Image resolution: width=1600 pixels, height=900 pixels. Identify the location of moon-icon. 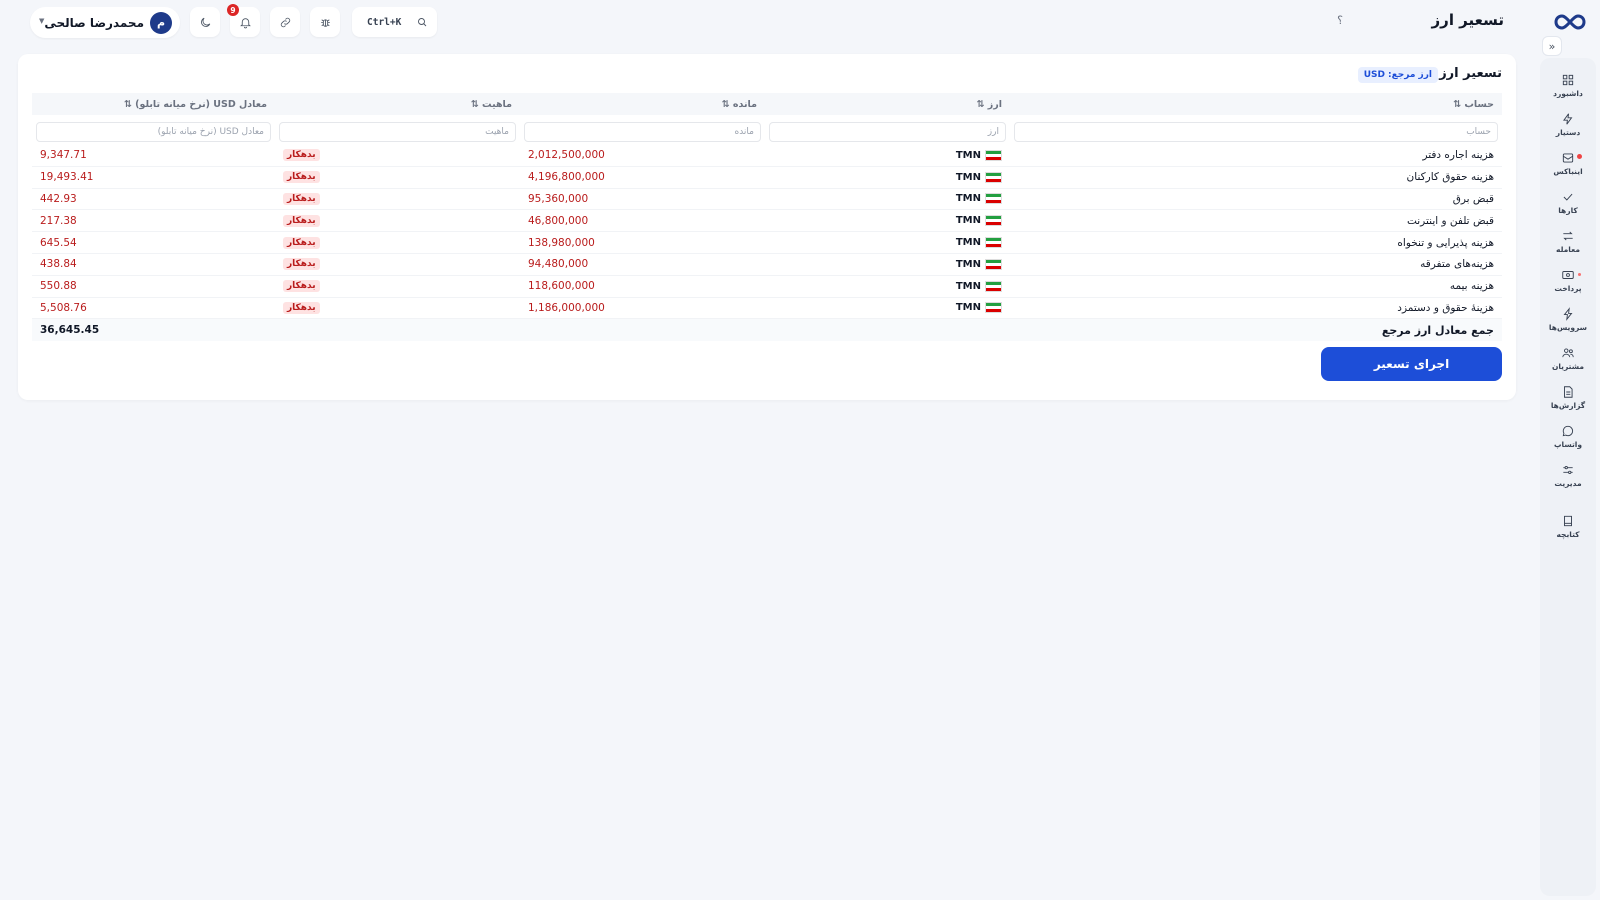
(205, 22).